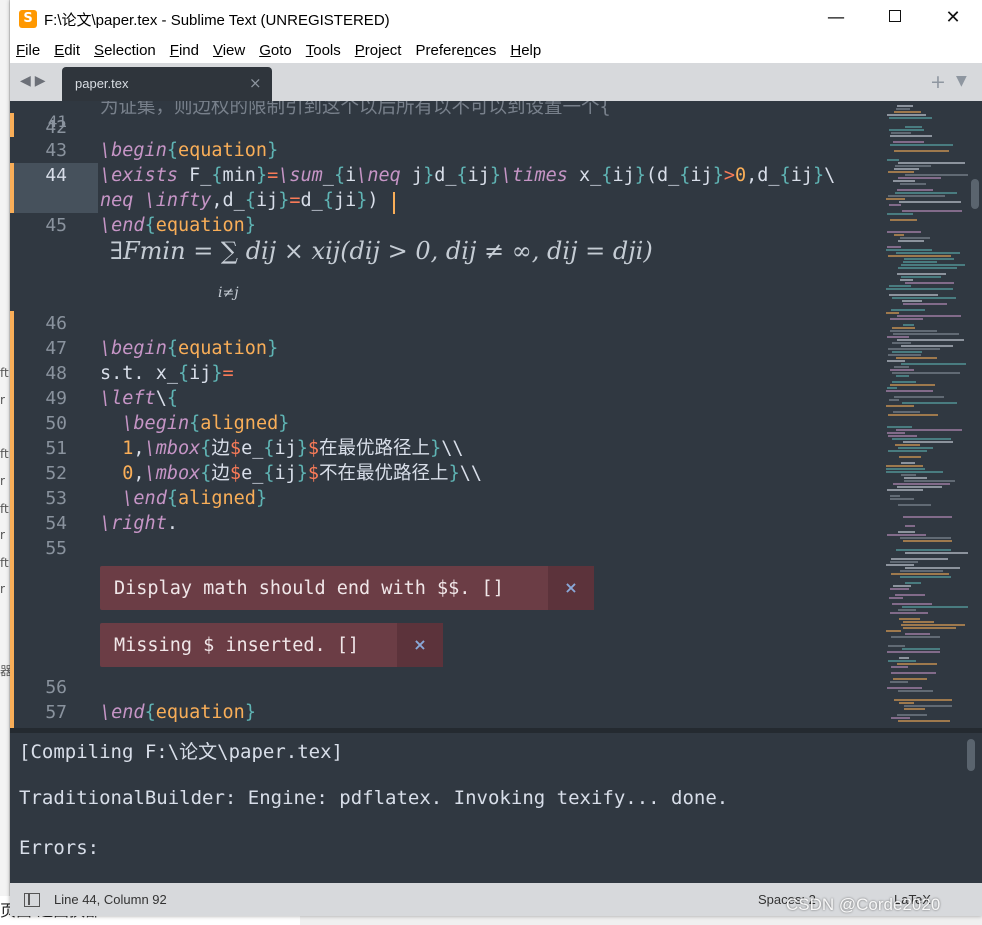 The width and height of the screenshot is (982, 925). Describe the element at coordinates (35, 81) in the screenshot. I see `tab-navigation-arrows-icon: ◀▶` at that location.